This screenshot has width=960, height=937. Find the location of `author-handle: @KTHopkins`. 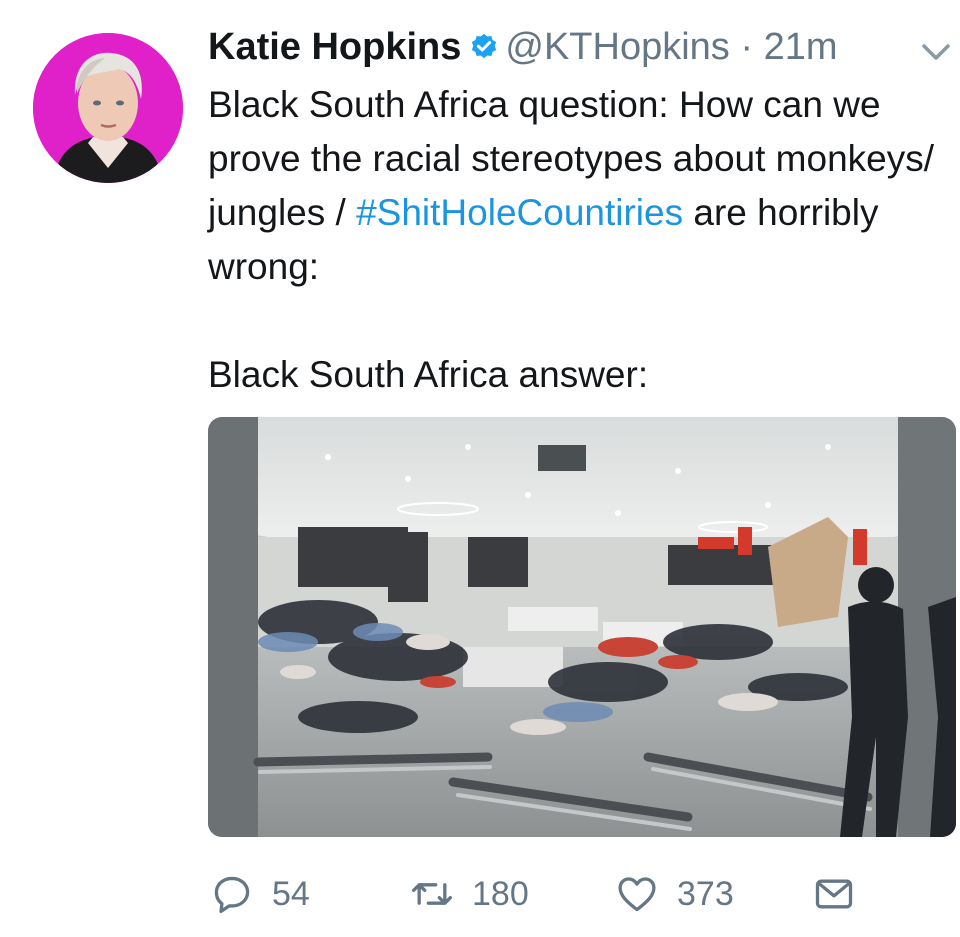

author-handle: @KTHopkins is located at coordinates (617, 47).